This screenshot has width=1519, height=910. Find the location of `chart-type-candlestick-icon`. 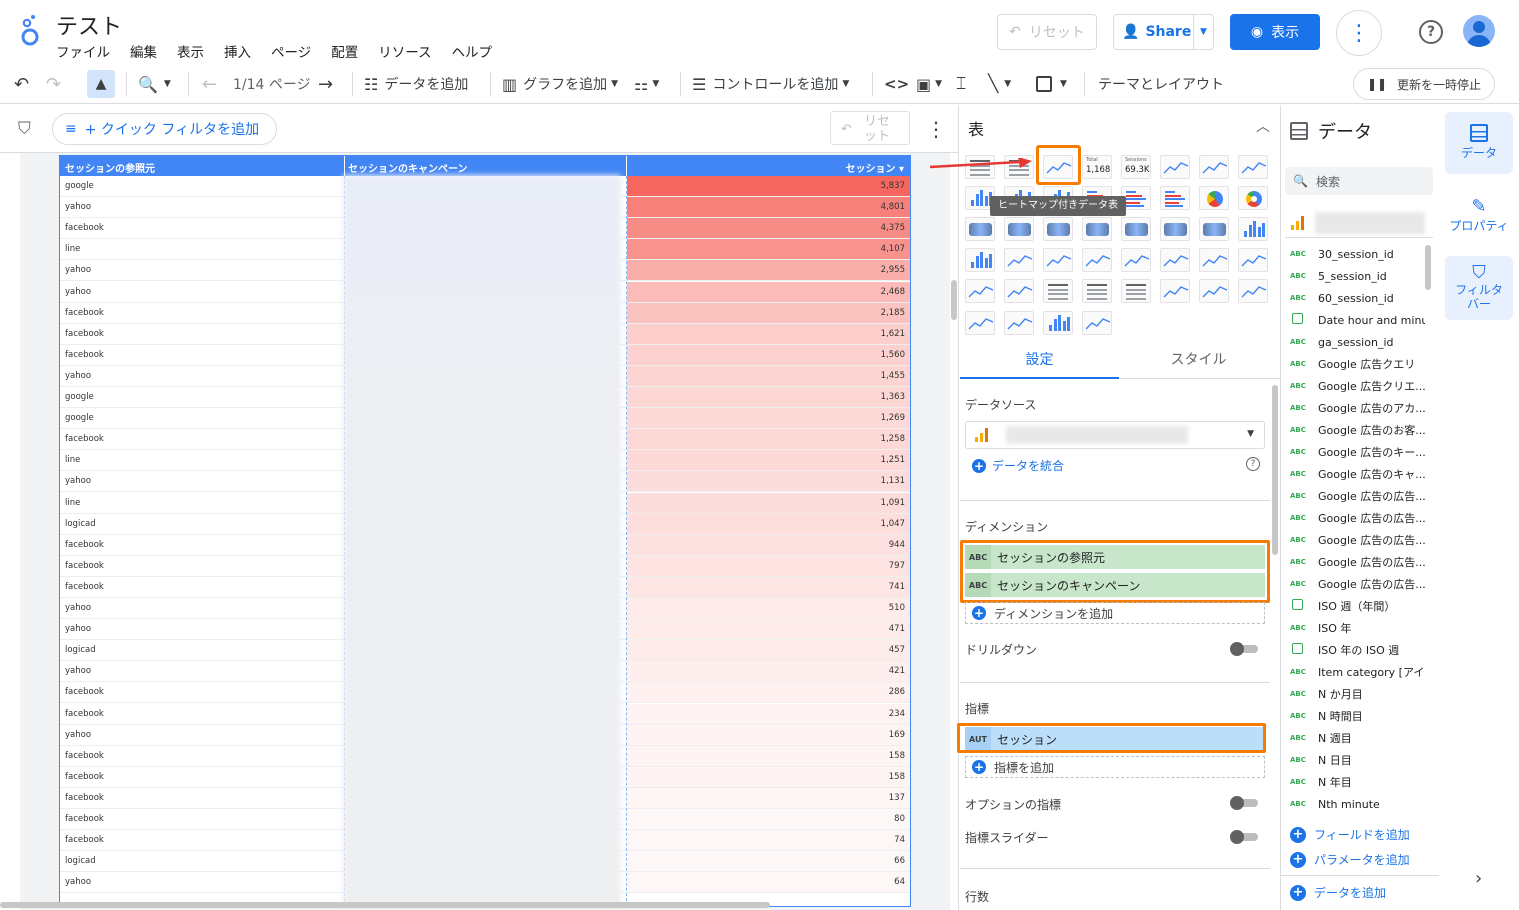

chart-type-candlestick-icon is located at coordinates (1097, 260).